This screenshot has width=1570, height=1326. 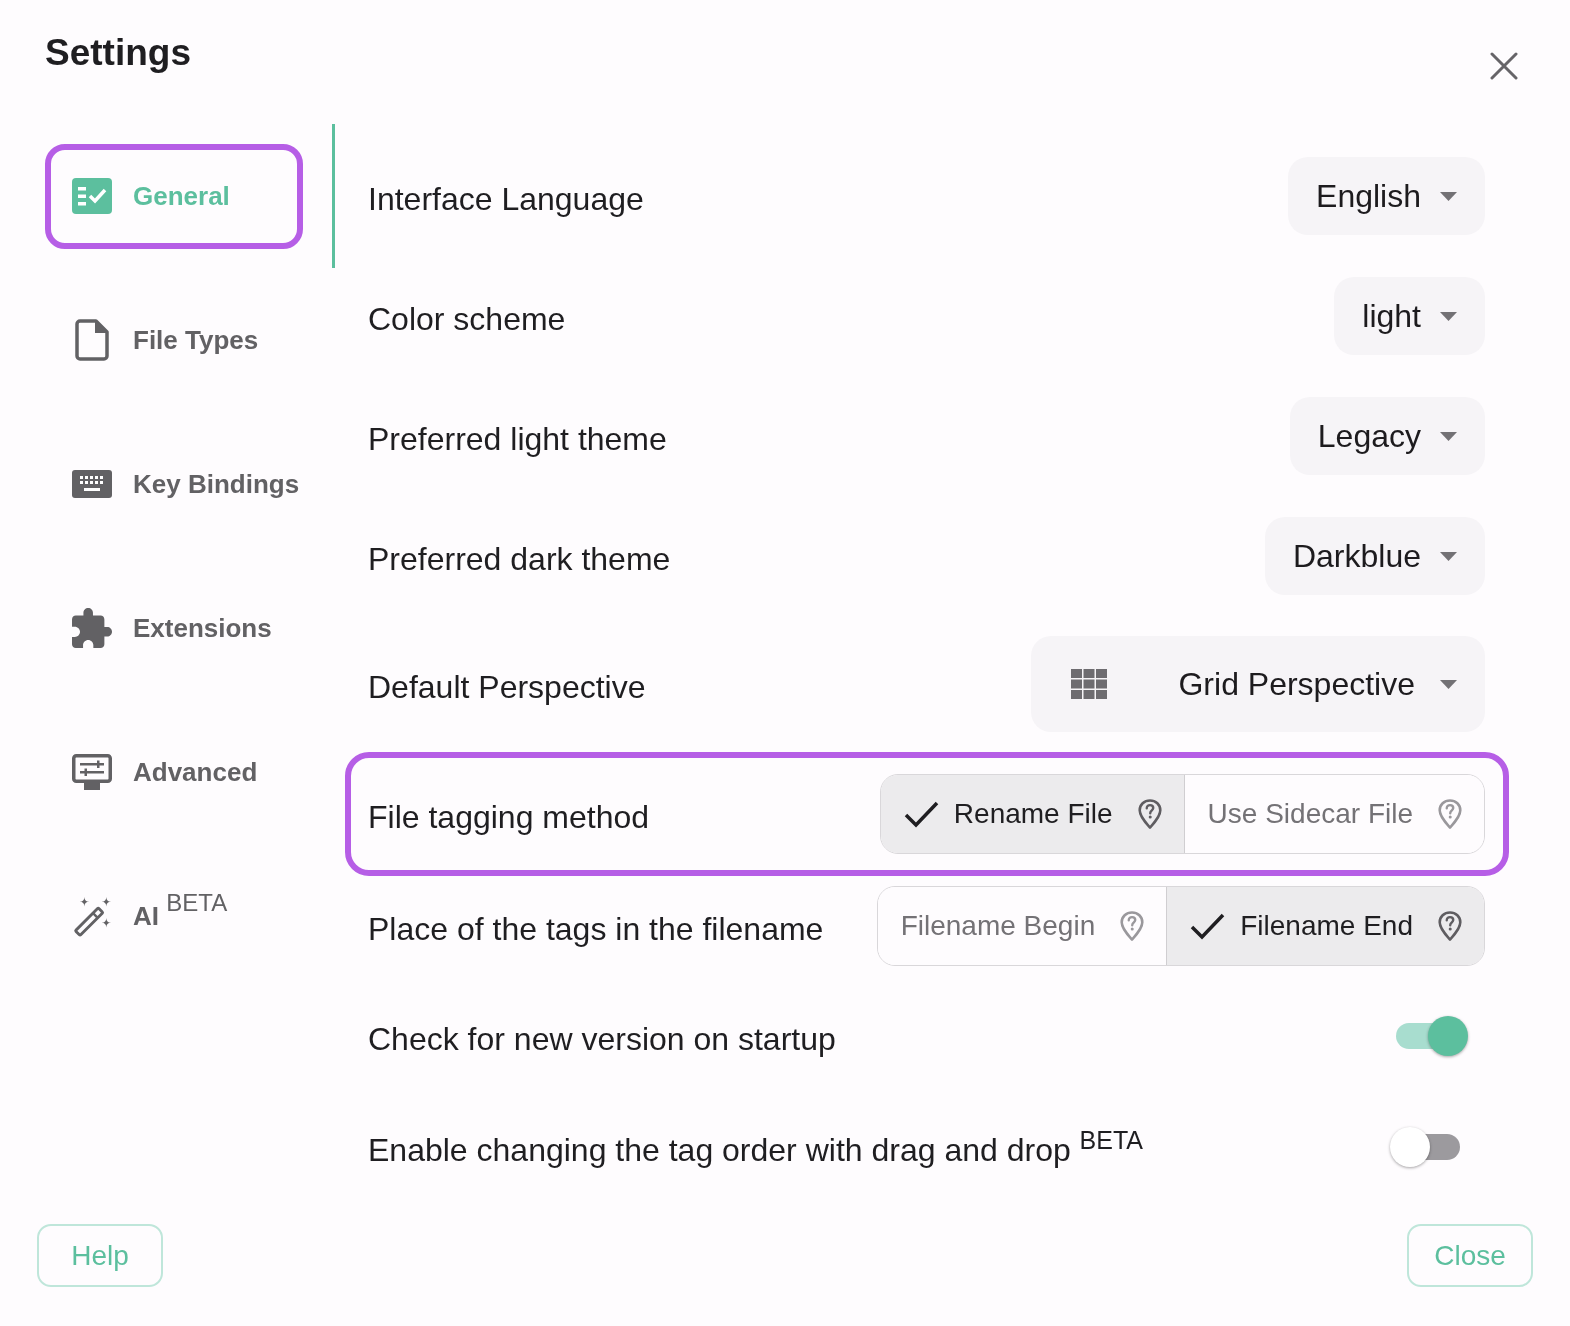 I want to click on sidebar-tab: Advanced, so click(x=174, y=772).